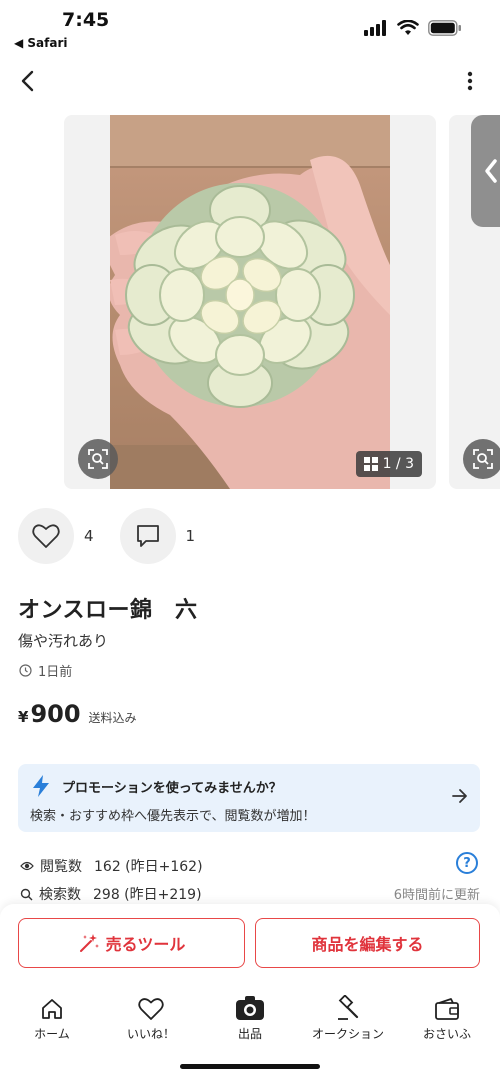 The image size is (500, 1080). What do you see at coordinates (436, 895) in the screenshot?
I see `updated-time: 6時間前に更新` at bounding box center [436, 895].